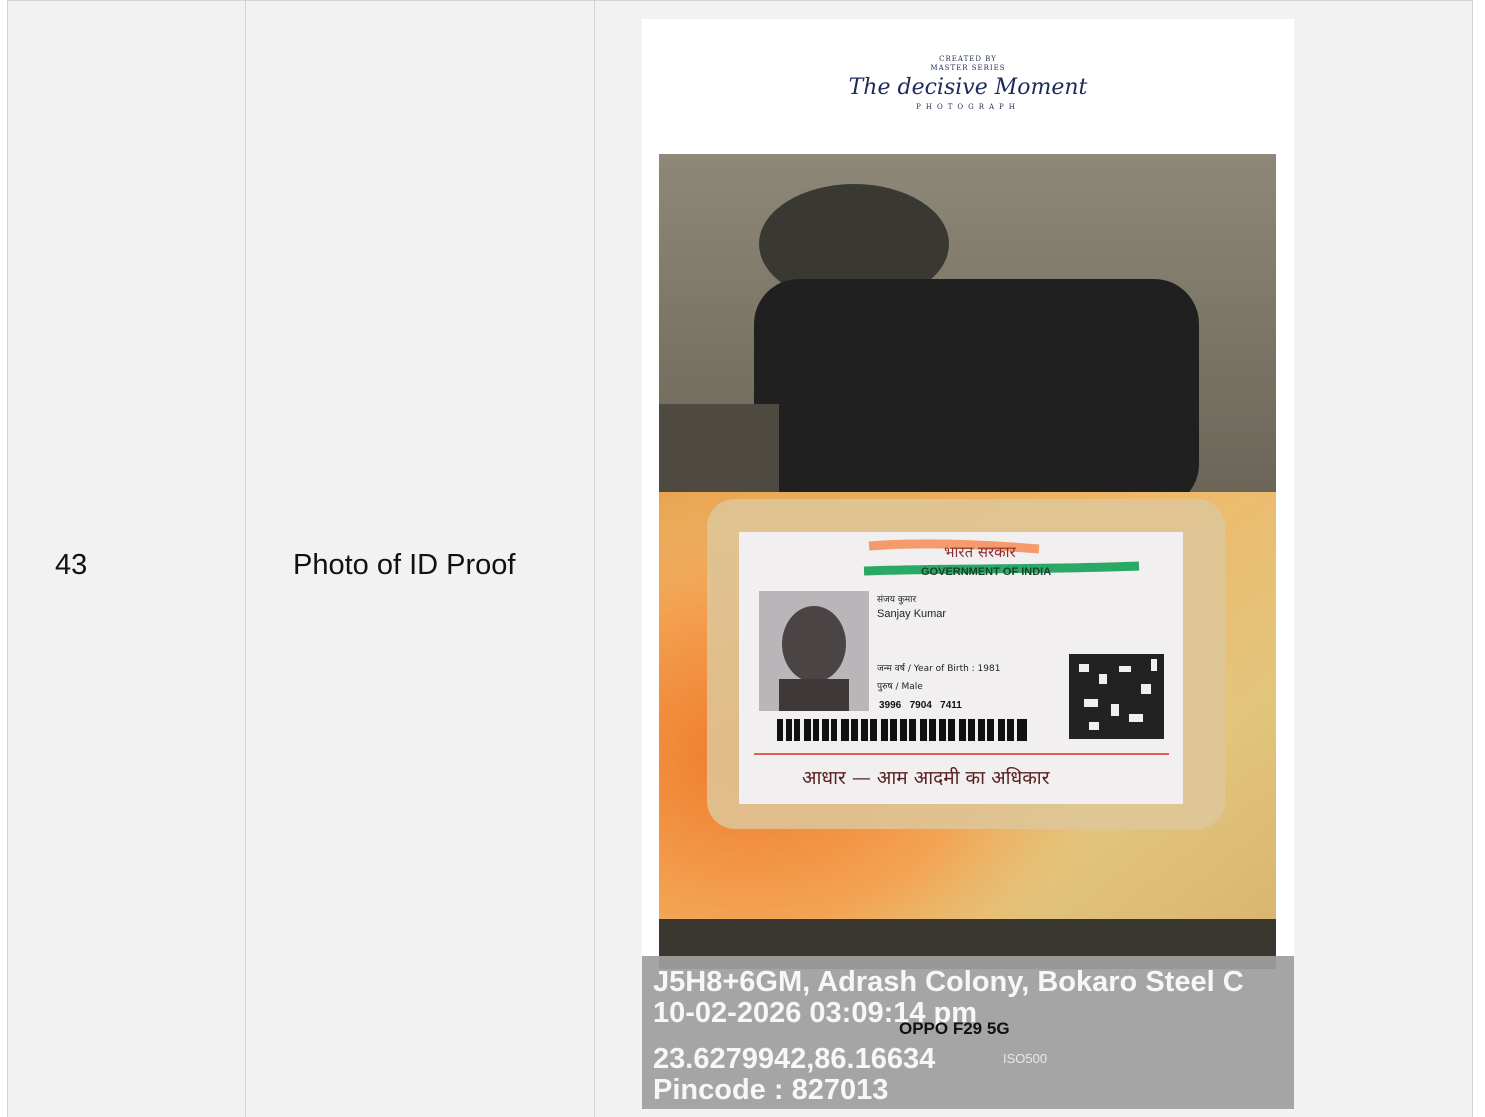 The image size is (1485, 1117). Describe the element at coordinates (1025, 1058) in the screenshot. I see `camera-settings: ISO500` at that location.